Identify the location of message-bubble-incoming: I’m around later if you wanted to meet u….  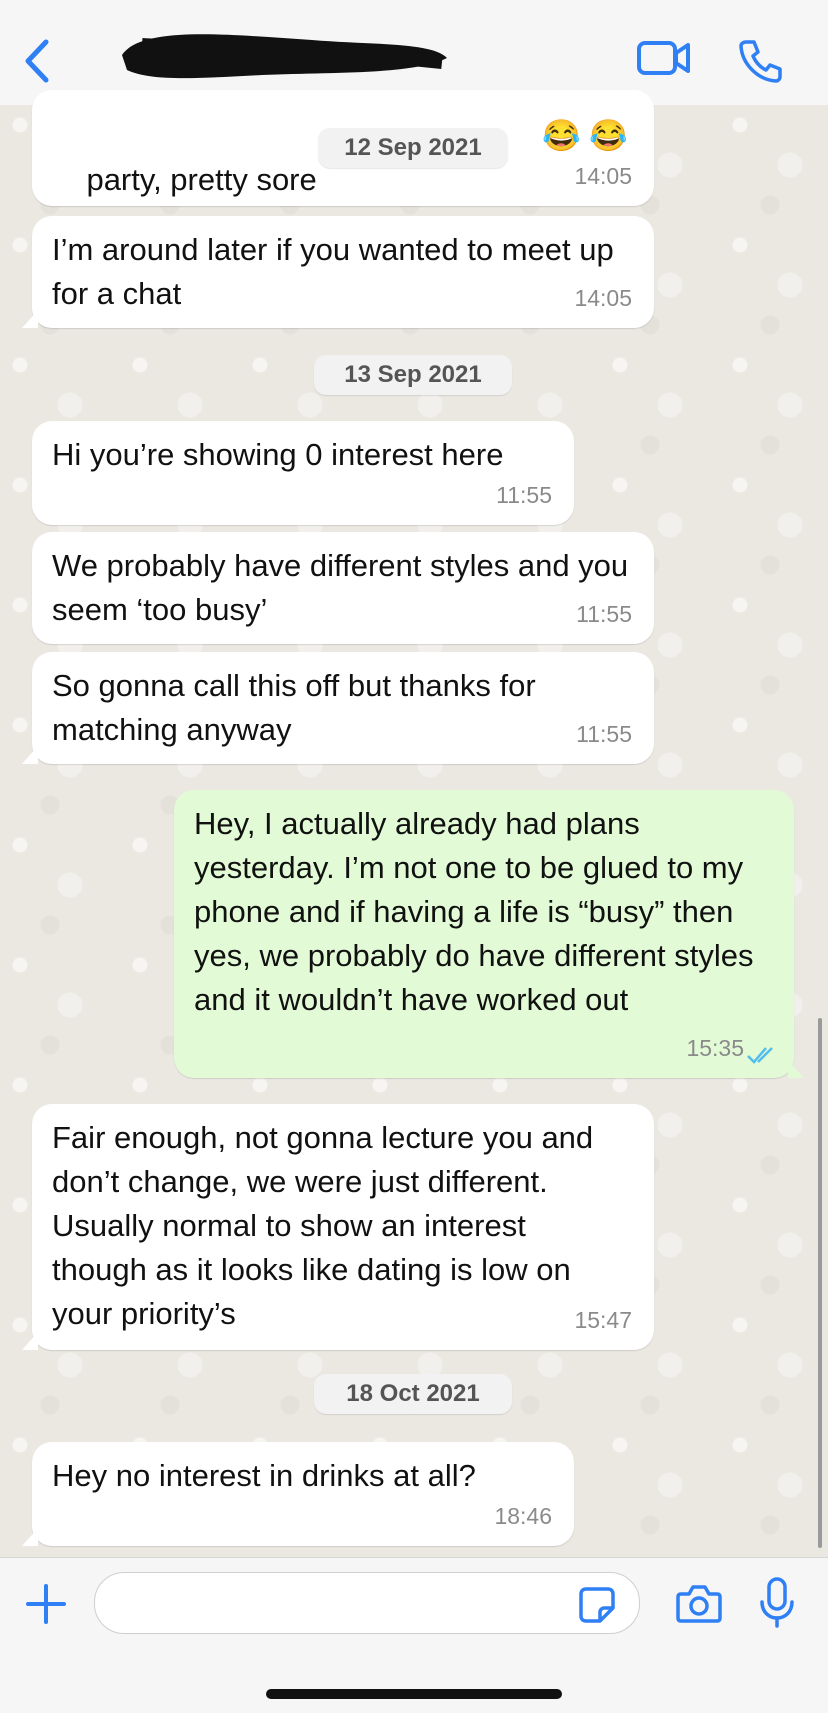
(338, 272).